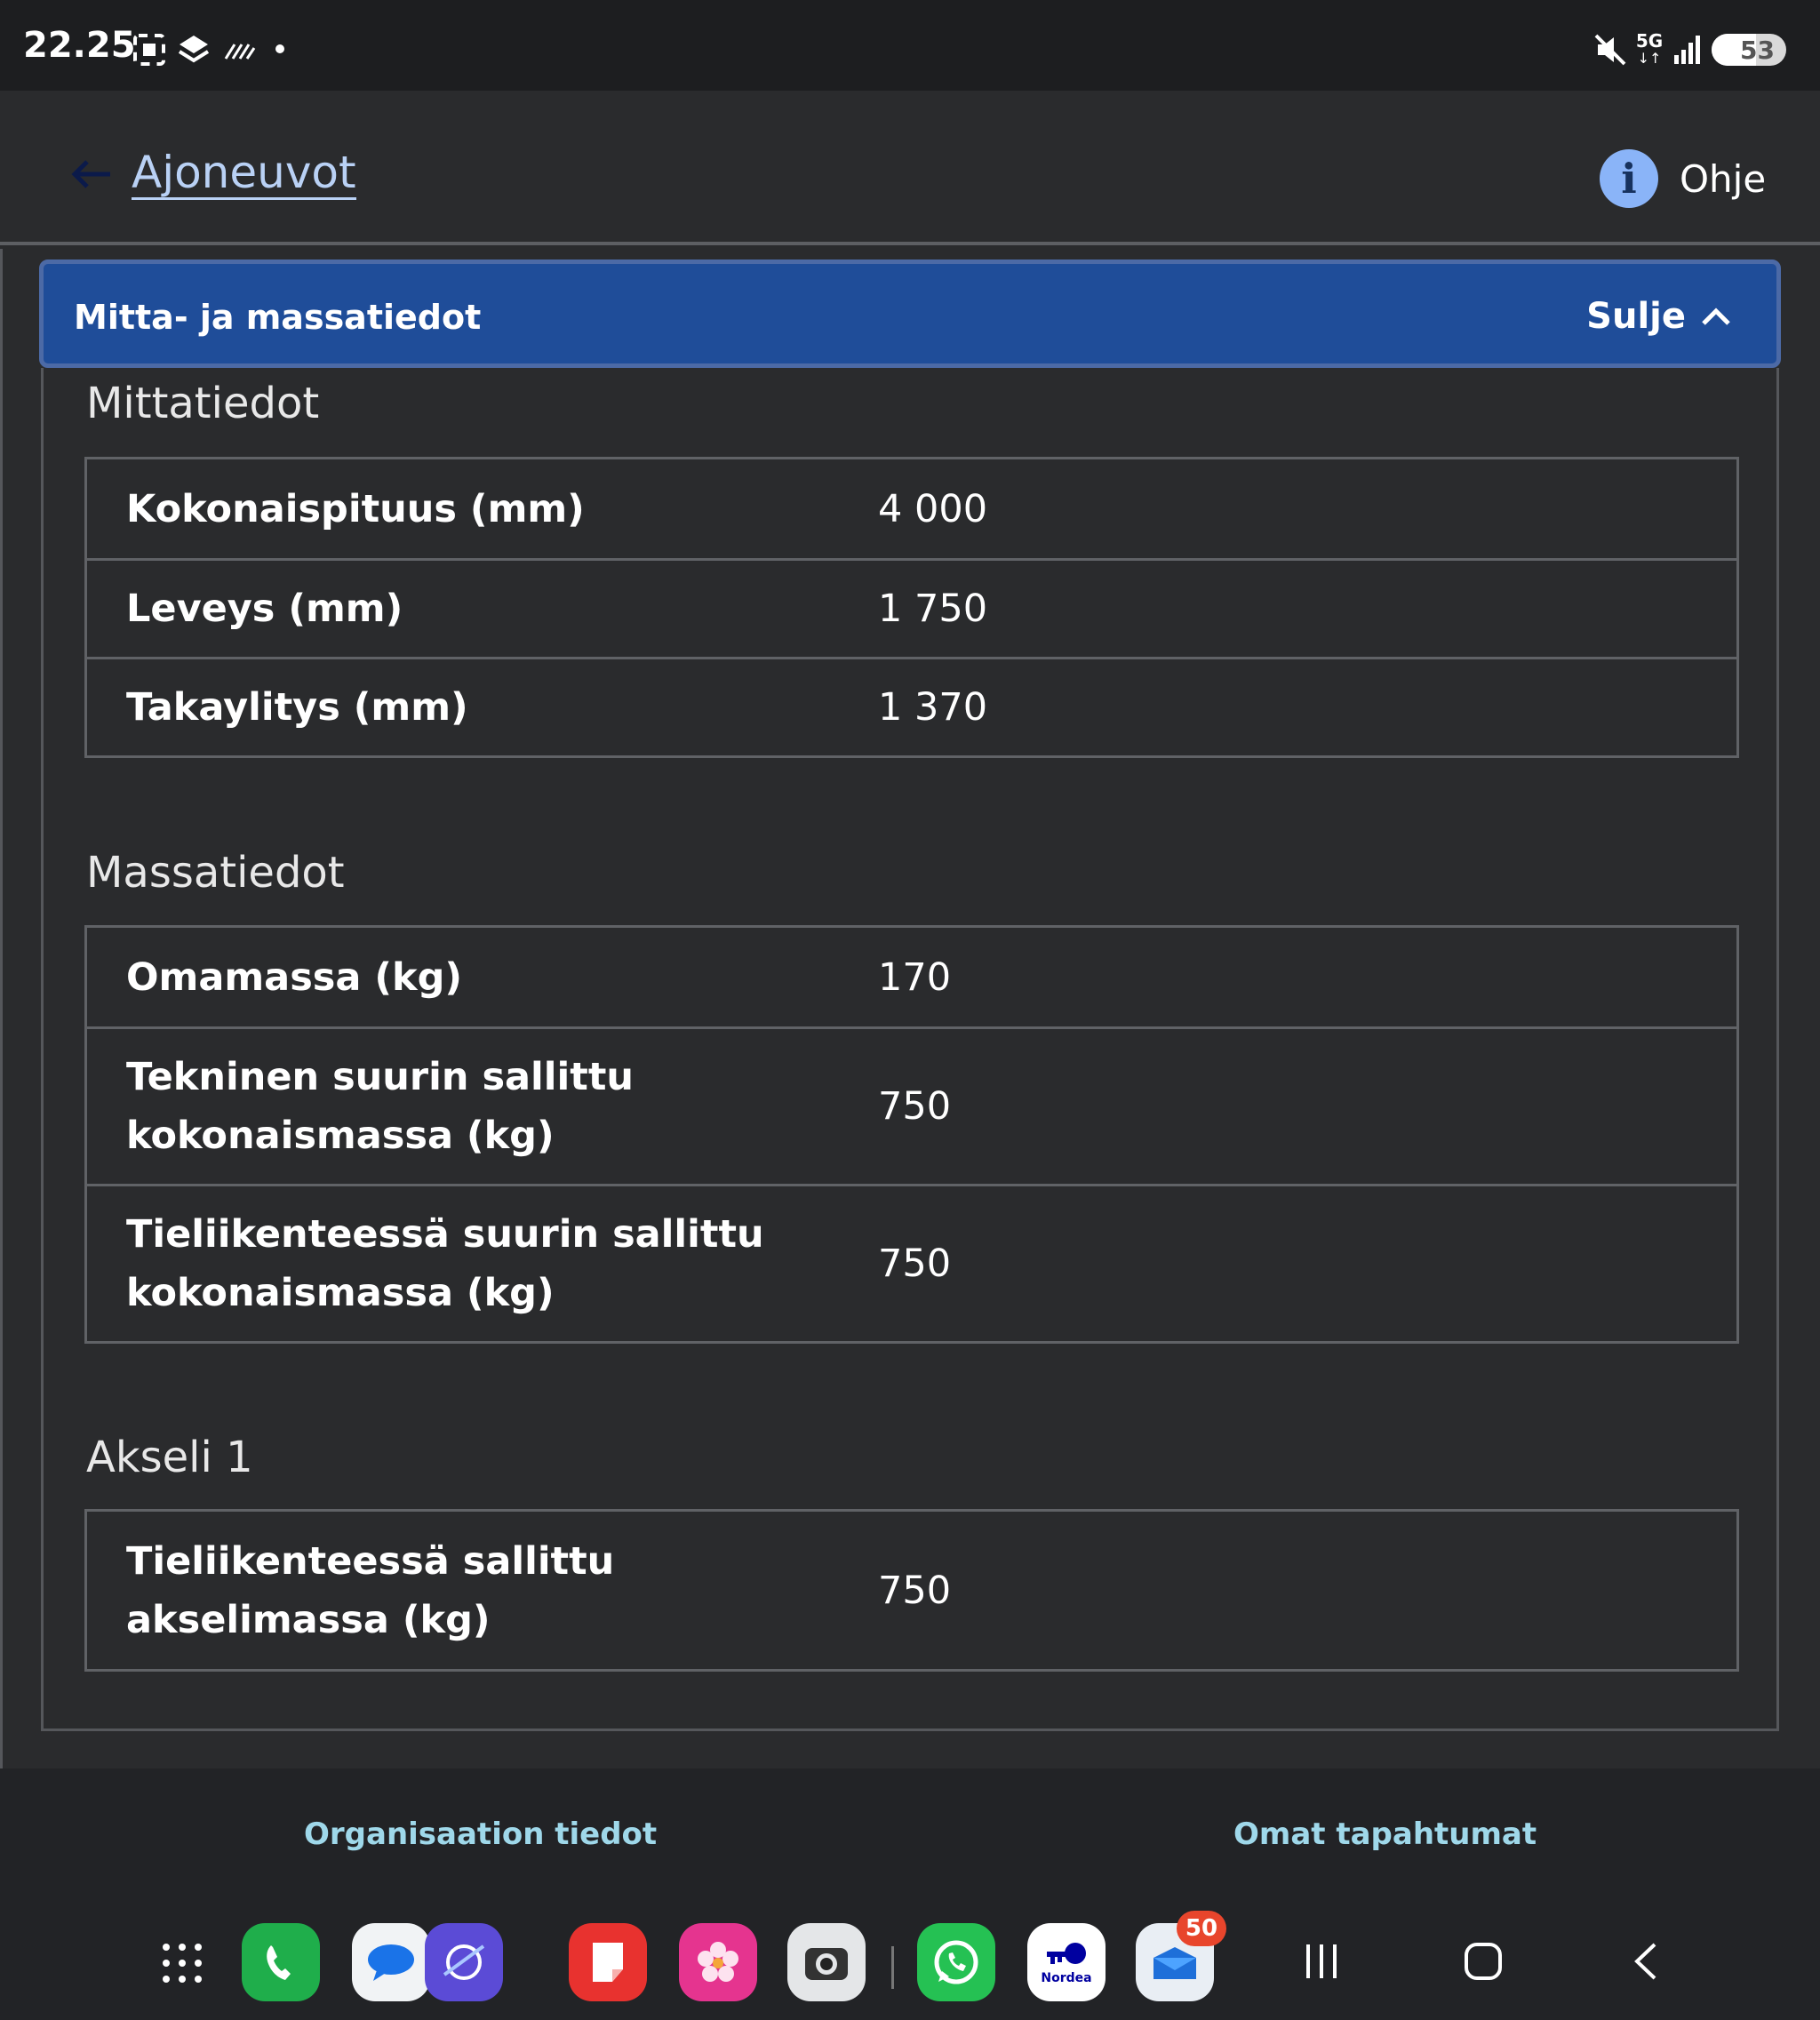  What do you see at coordinates (956, 1962) in the screenshot?
I see `whatsapp-app-icon` at bounding box center [956, 1962].